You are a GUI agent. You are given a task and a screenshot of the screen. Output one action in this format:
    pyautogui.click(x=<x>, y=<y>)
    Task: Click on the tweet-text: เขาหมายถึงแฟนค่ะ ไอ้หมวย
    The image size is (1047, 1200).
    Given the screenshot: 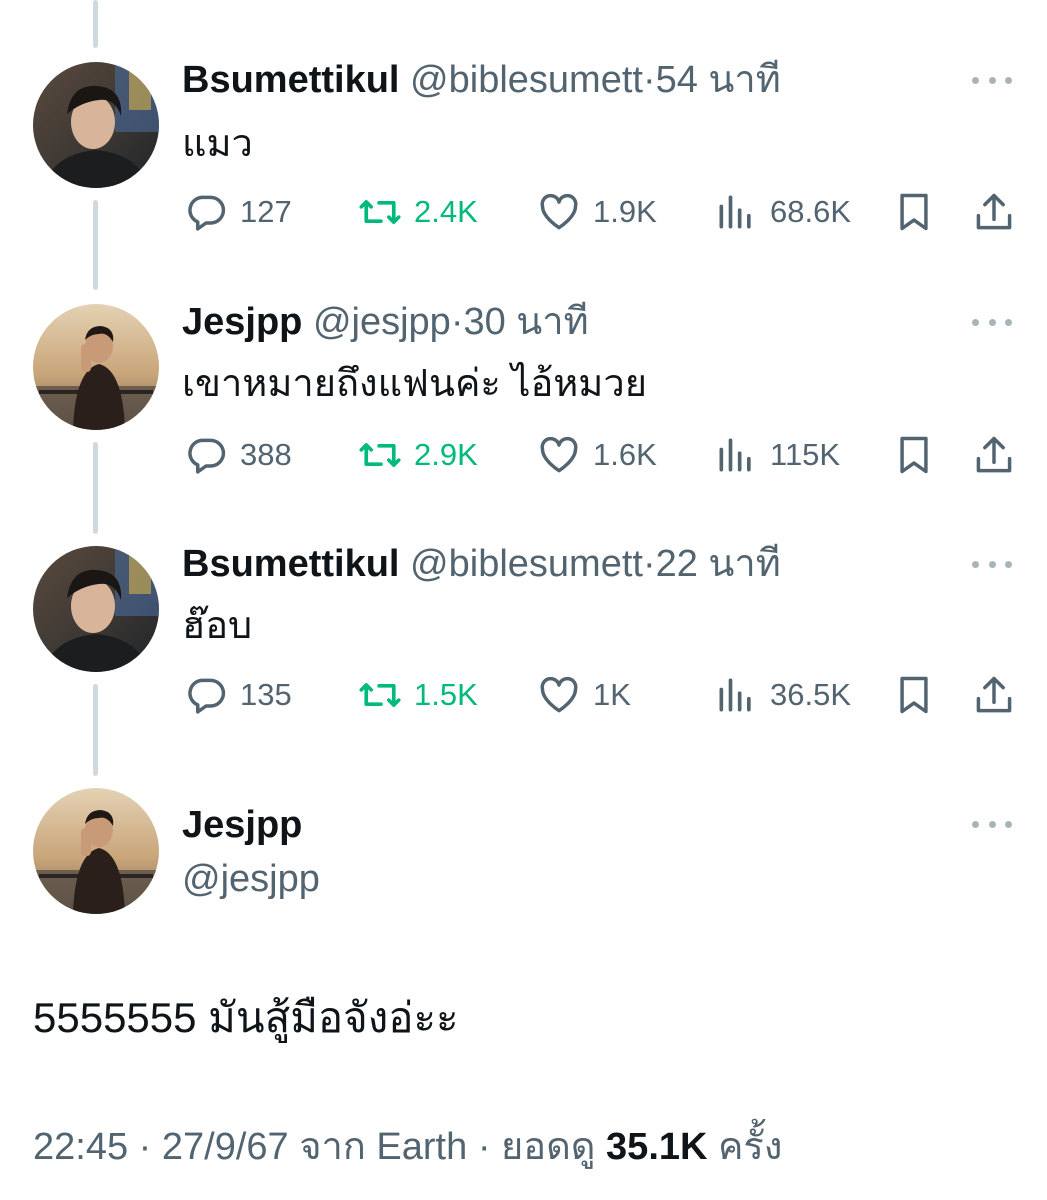 What is the action you would take?
    pyautogui.click(x=414, y=384)
    